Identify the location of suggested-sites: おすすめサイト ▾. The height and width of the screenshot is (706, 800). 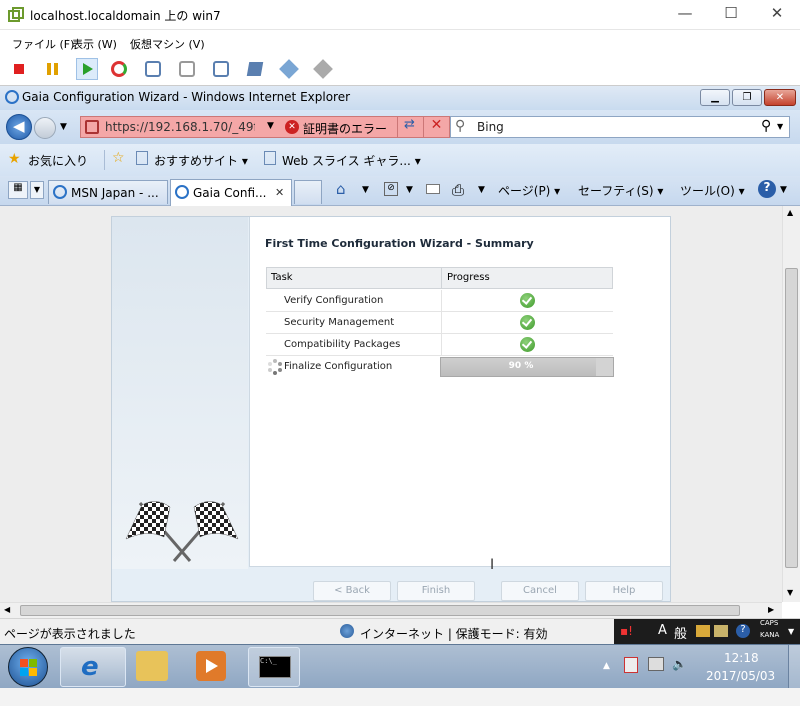
(201, 160).